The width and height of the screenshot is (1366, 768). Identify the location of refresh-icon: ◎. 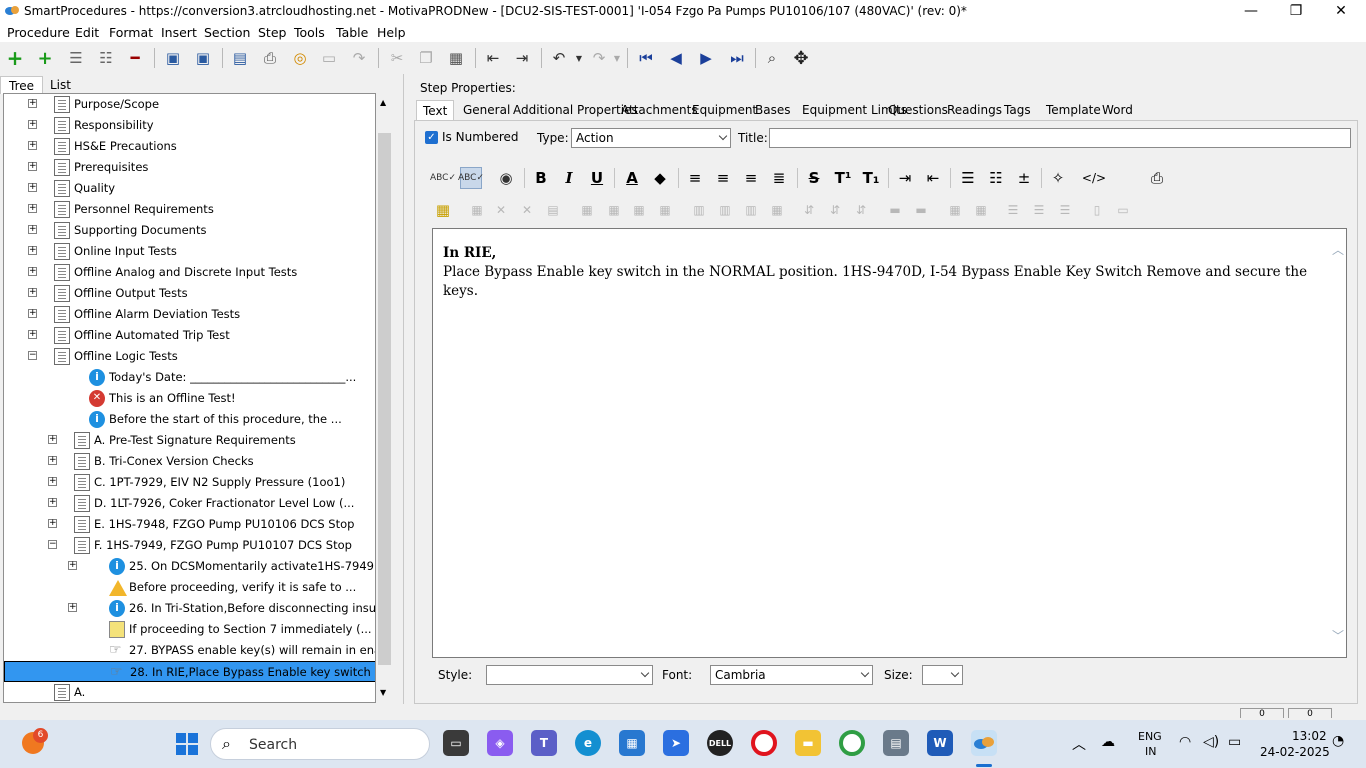
(300, 58).